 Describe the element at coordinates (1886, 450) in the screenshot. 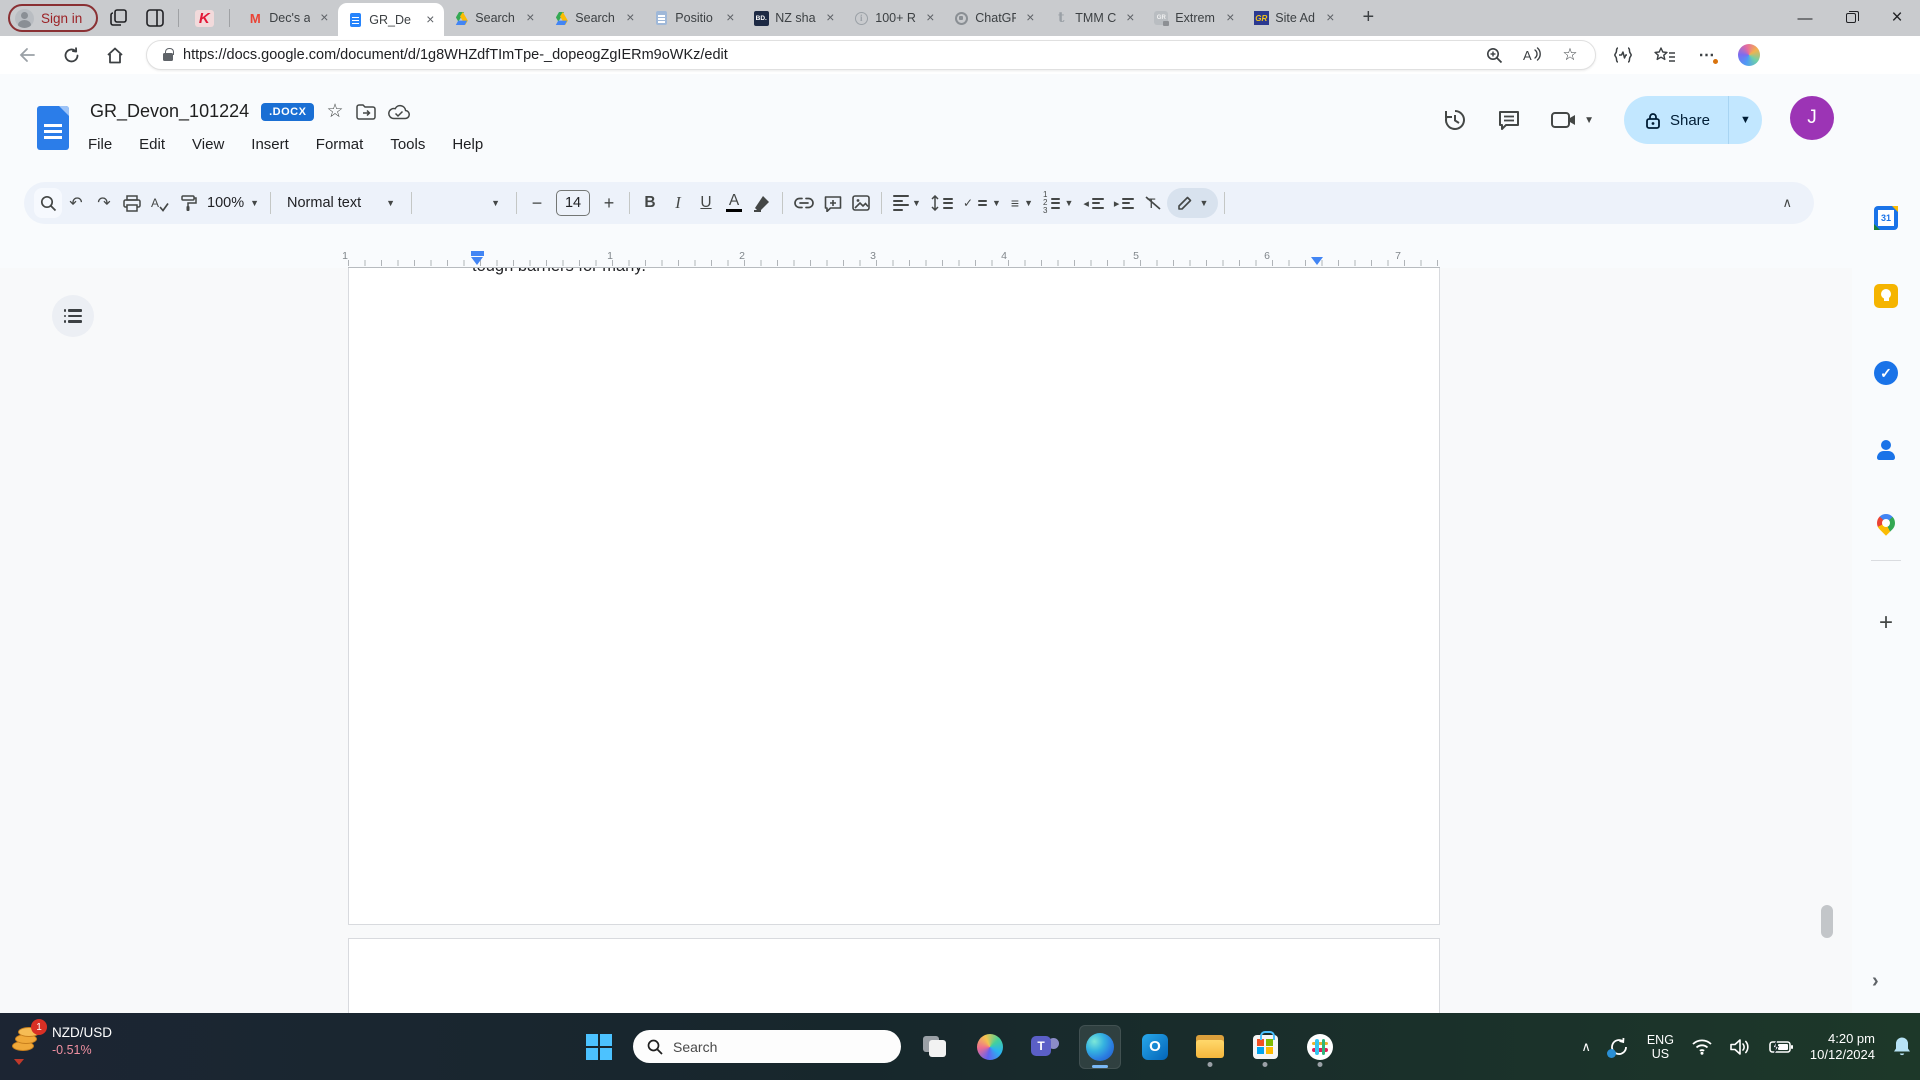

I see `contacts-icon` at that location.